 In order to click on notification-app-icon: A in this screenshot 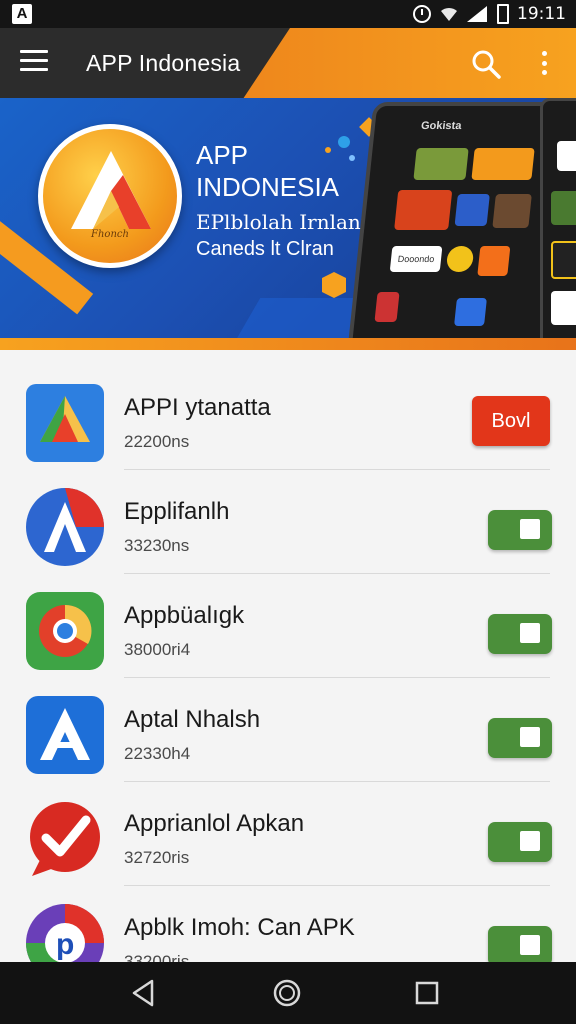, I will do `click(22, 14)`.